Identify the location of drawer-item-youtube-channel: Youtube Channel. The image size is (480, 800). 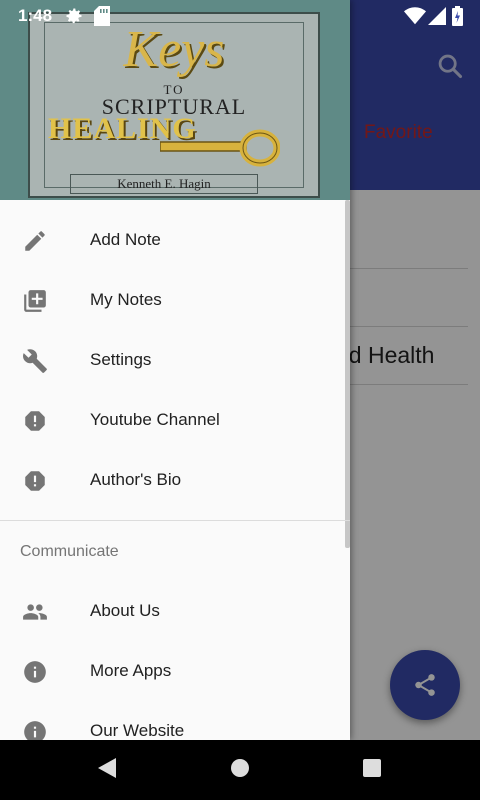
(175, 420).